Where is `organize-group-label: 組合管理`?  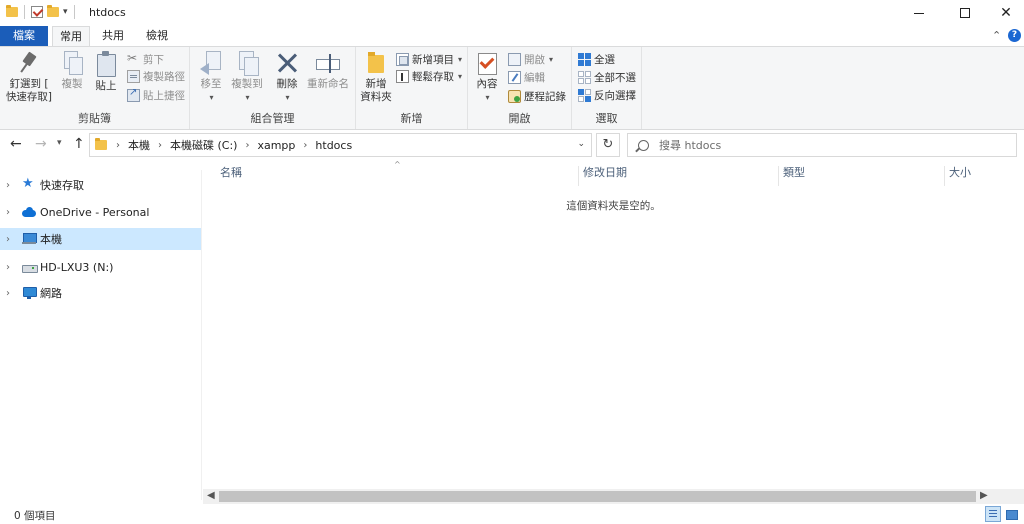 organize-group-label: 組合管理 is located at coordinates (272, 118).